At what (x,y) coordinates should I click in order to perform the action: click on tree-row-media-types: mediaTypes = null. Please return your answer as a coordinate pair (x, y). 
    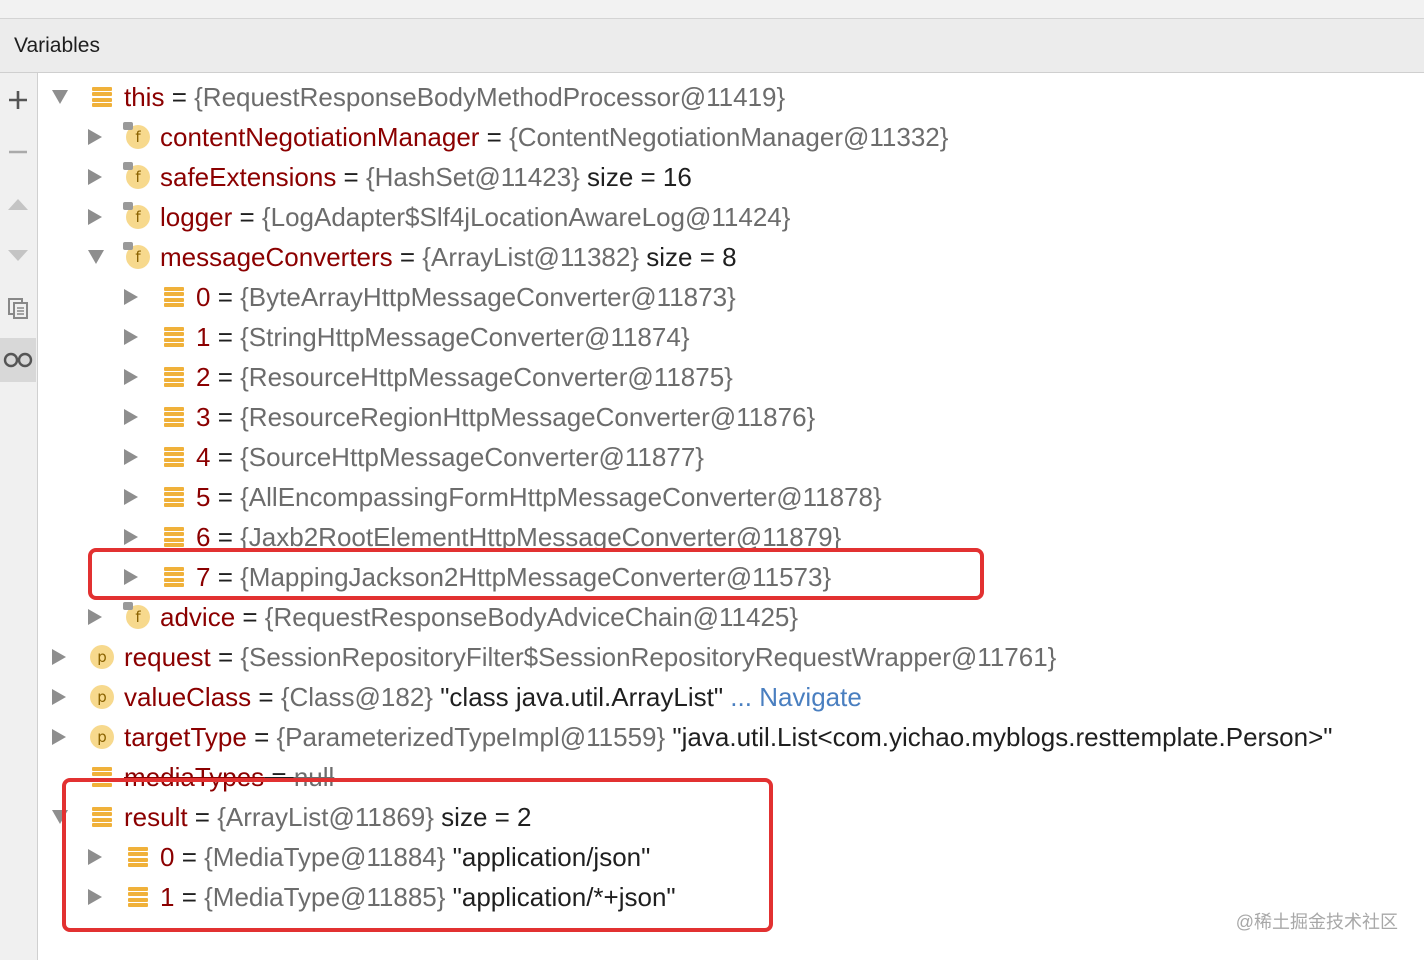
    Looking at the image, I should click on (731, 777).